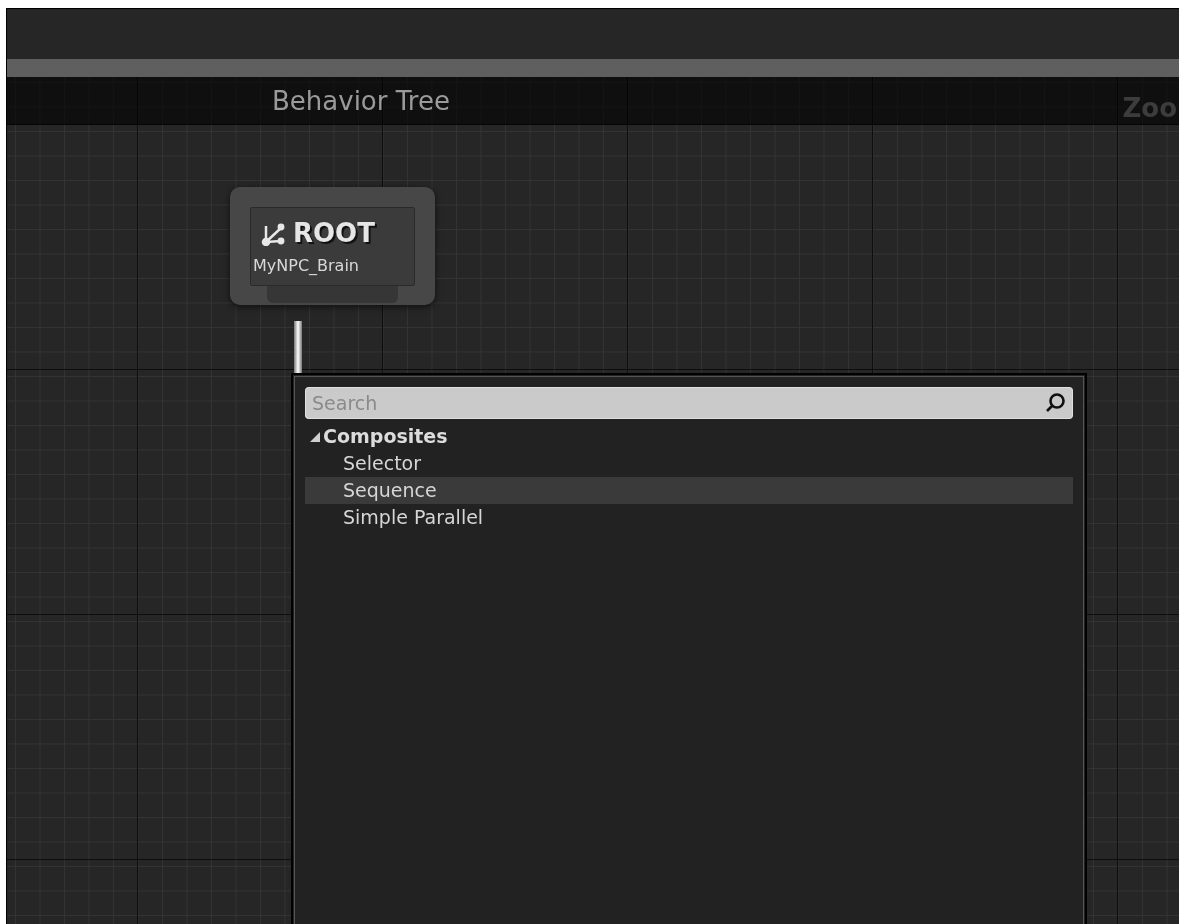 The width and height of the screenshot is (1179, 924). I want to click on menu-item: Selector, so click(689, 463).